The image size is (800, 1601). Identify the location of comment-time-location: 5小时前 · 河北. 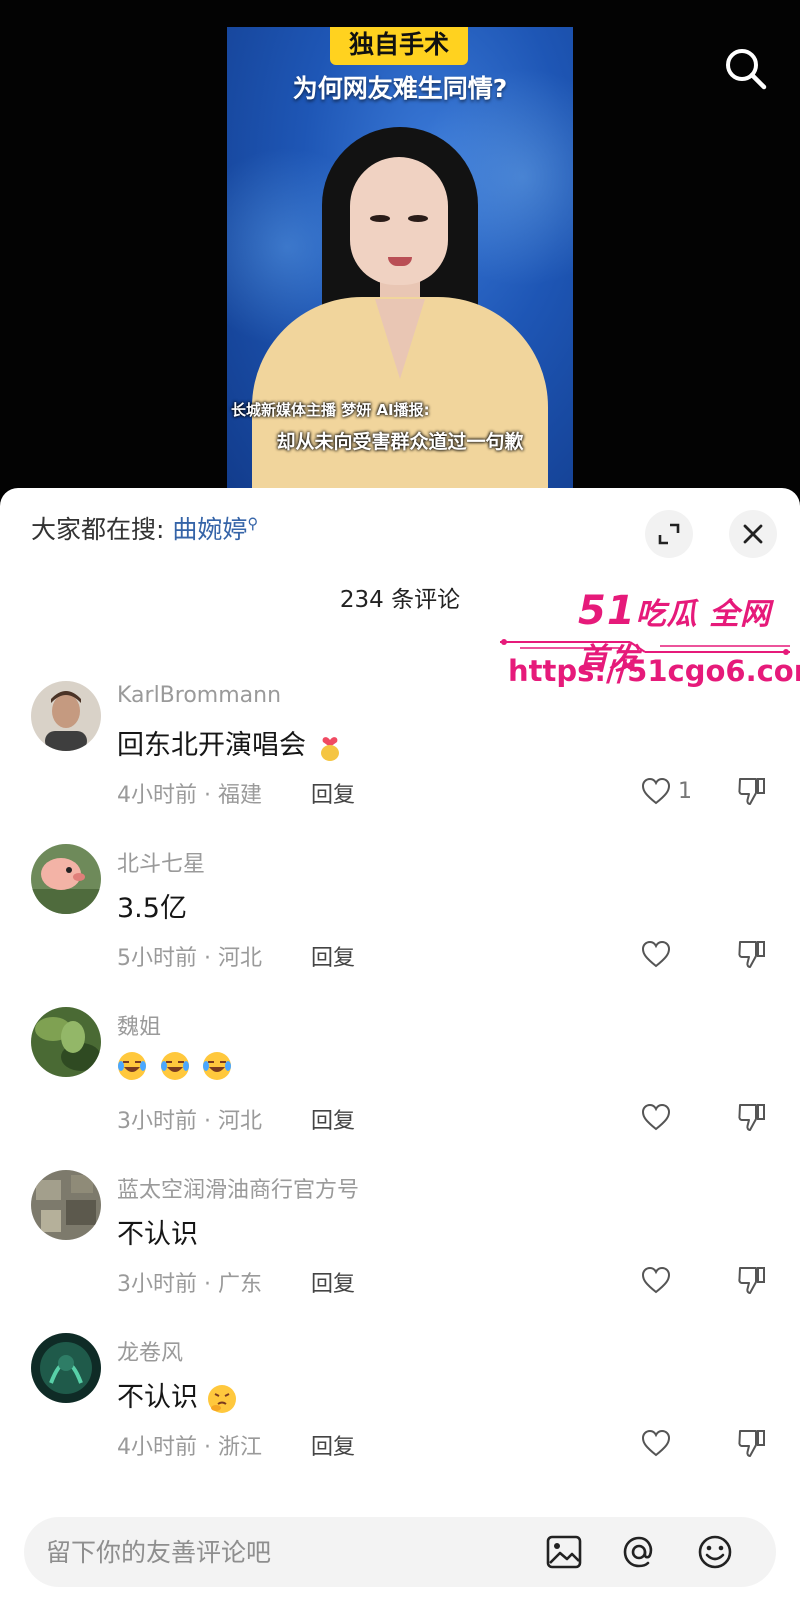
(189, 958).